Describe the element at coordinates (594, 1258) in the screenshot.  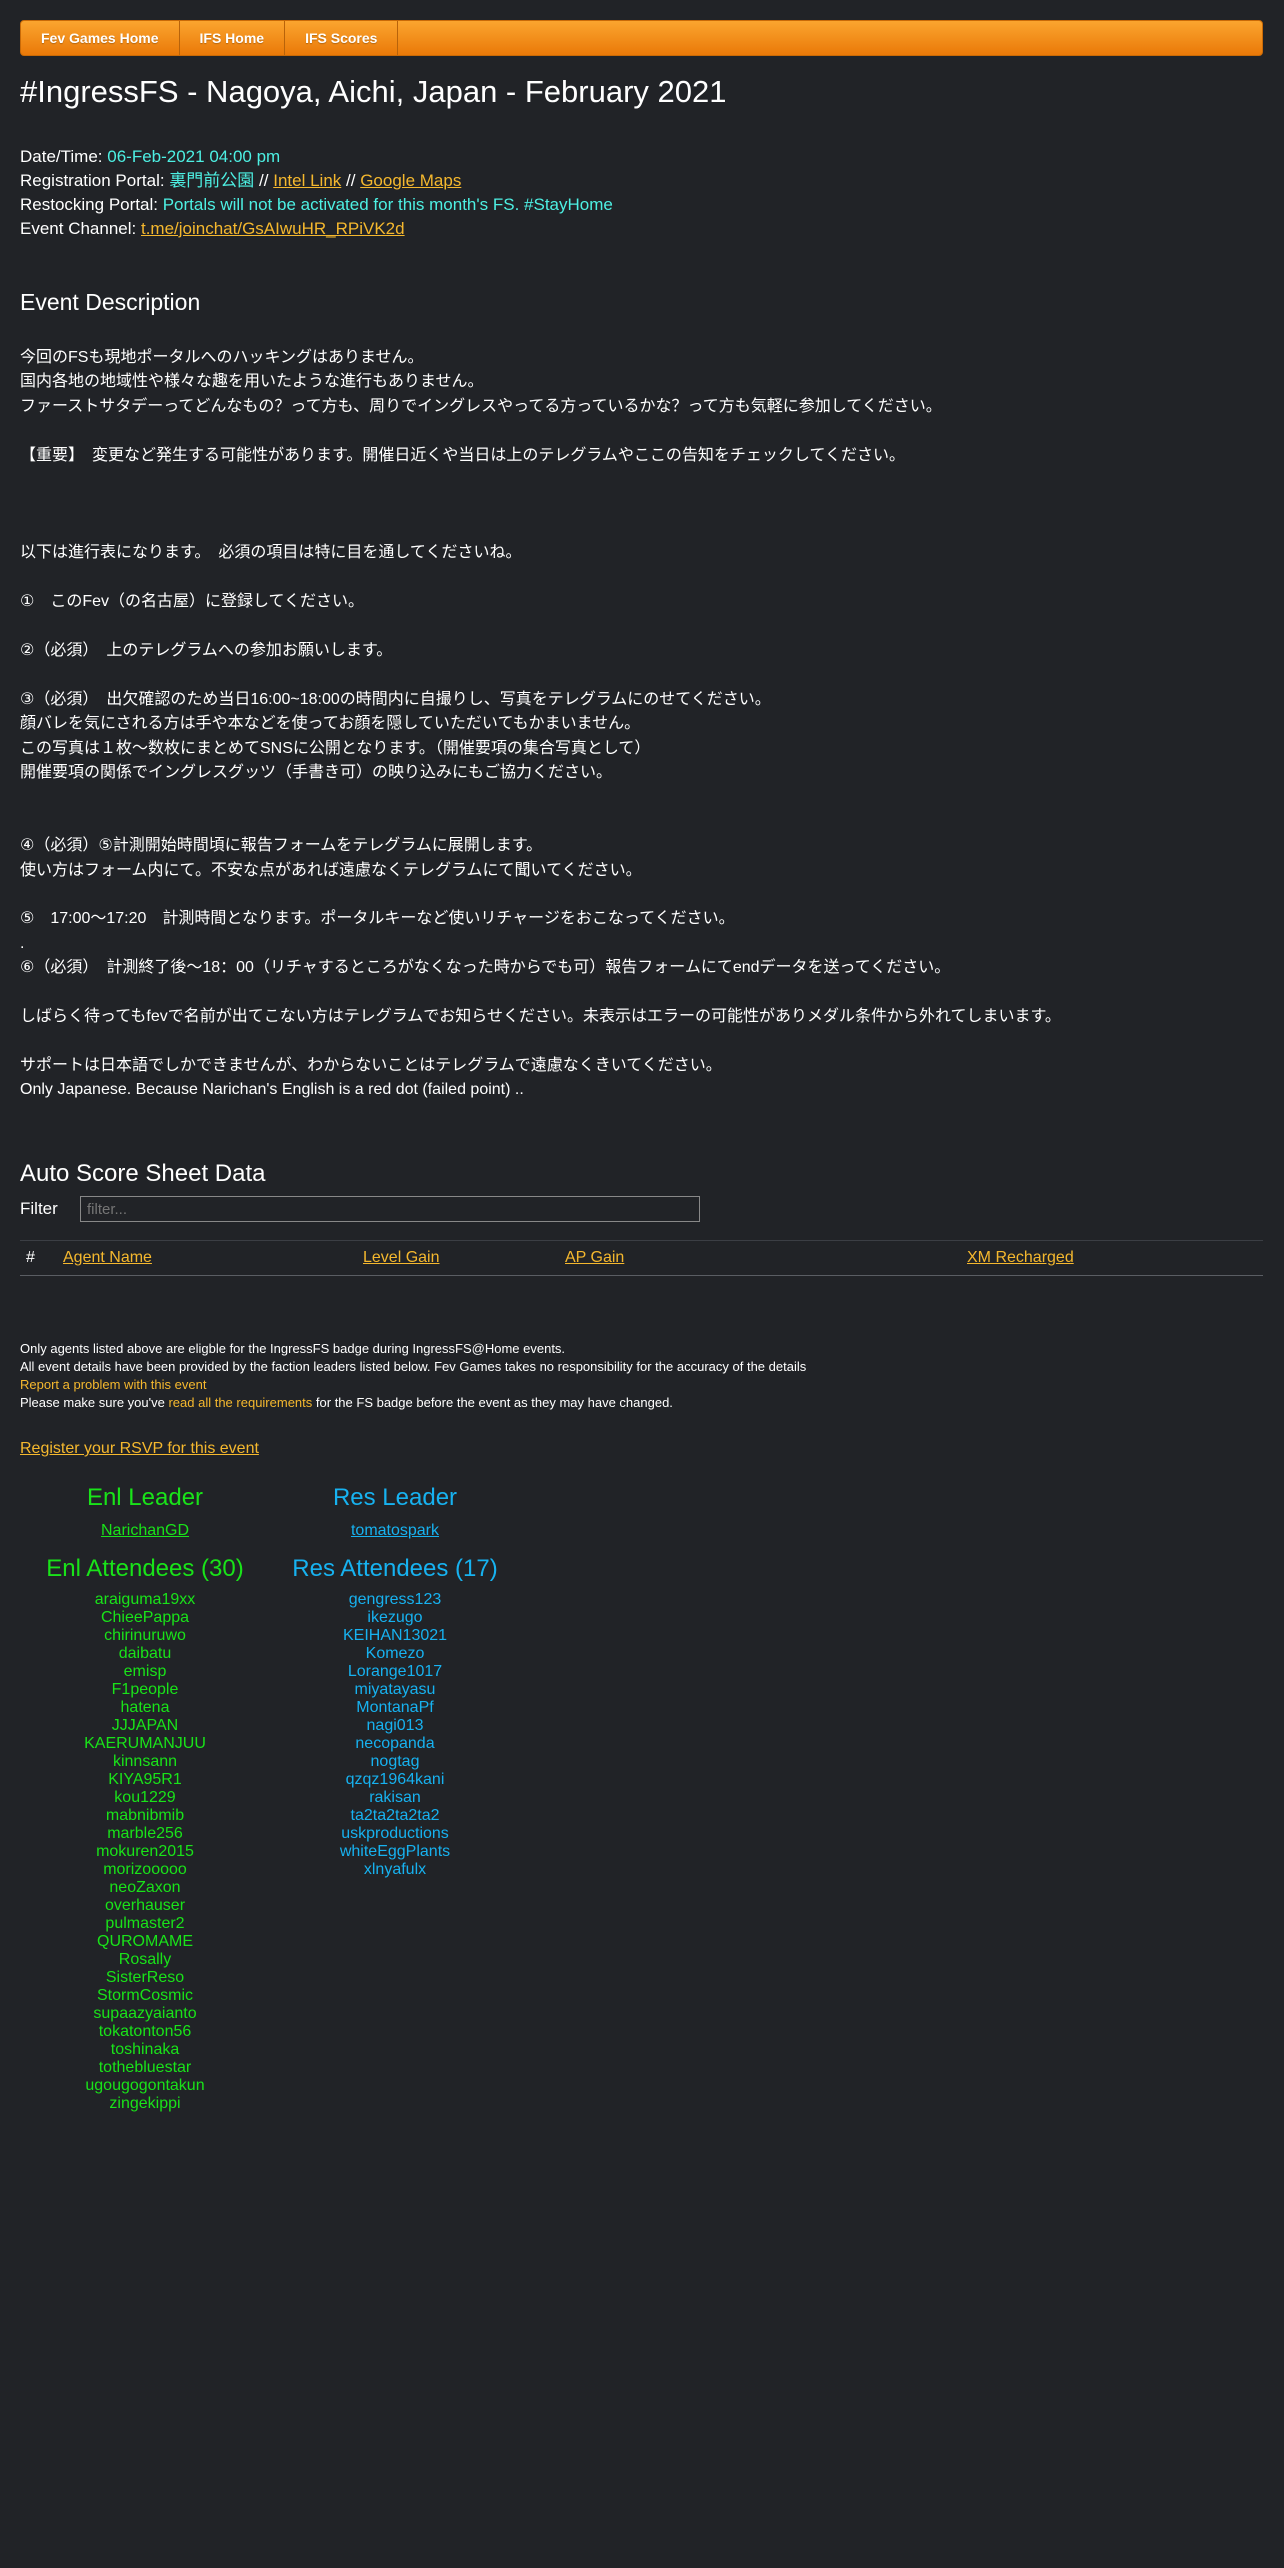
I see `col-ap-gain: AP Gain` at that location.